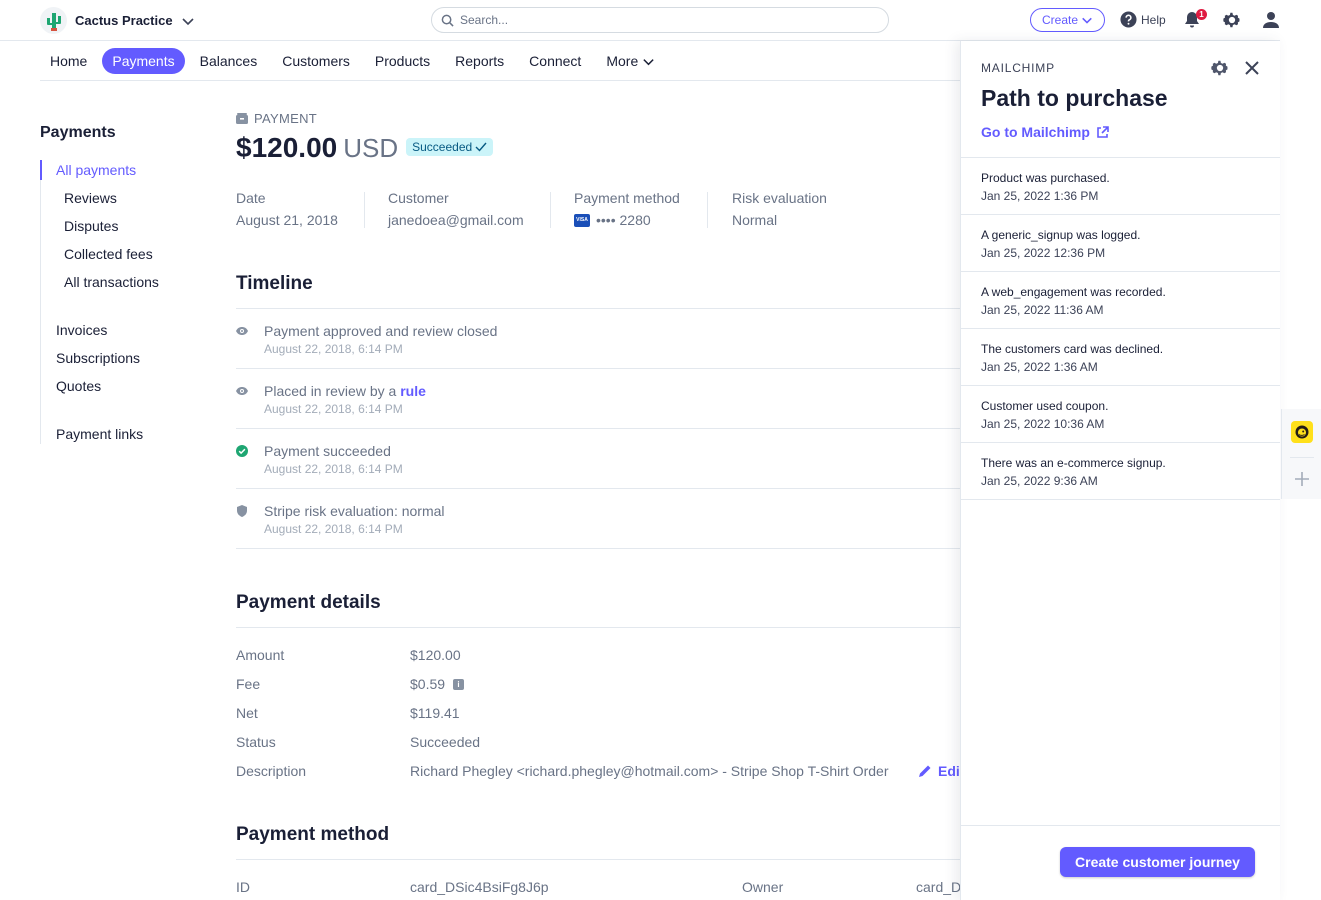 The width and height of the screenshot is (1321, 900). Describe the element at coordinates (925, 771) in the screenshot. I see `pencil-icon` at that location.